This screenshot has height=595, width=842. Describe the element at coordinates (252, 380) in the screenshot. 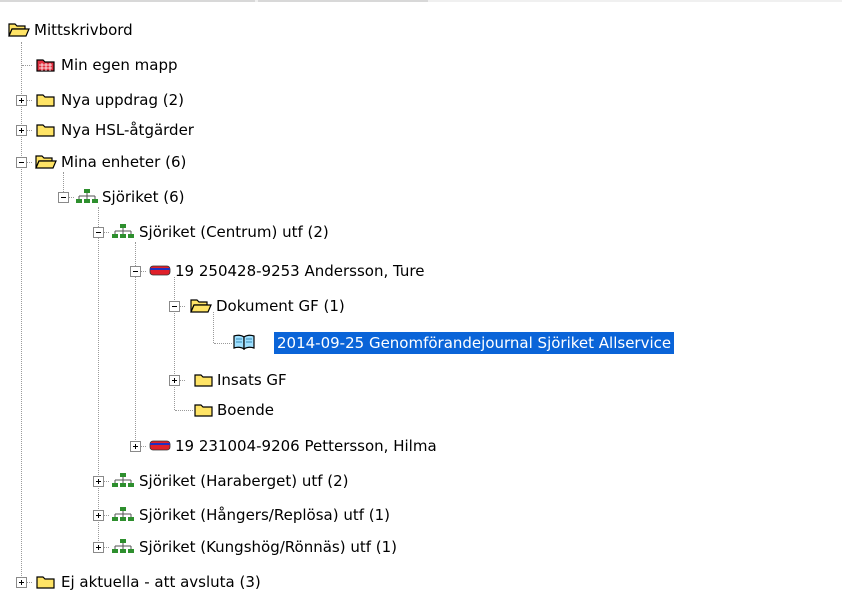

I see `tree-node-label: Insats GF` at that location.